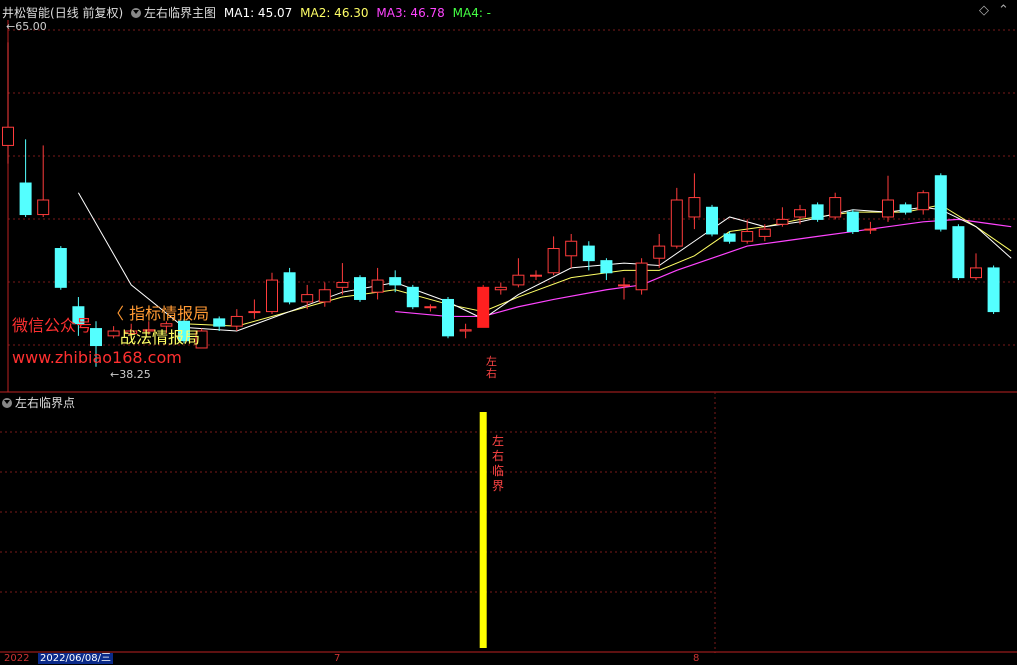 The width and height of the screenshot is (1017, 665). Describe the element at coordinates (984, 10) in the screenshot. I see `diamond-icon: ◇` at that location.